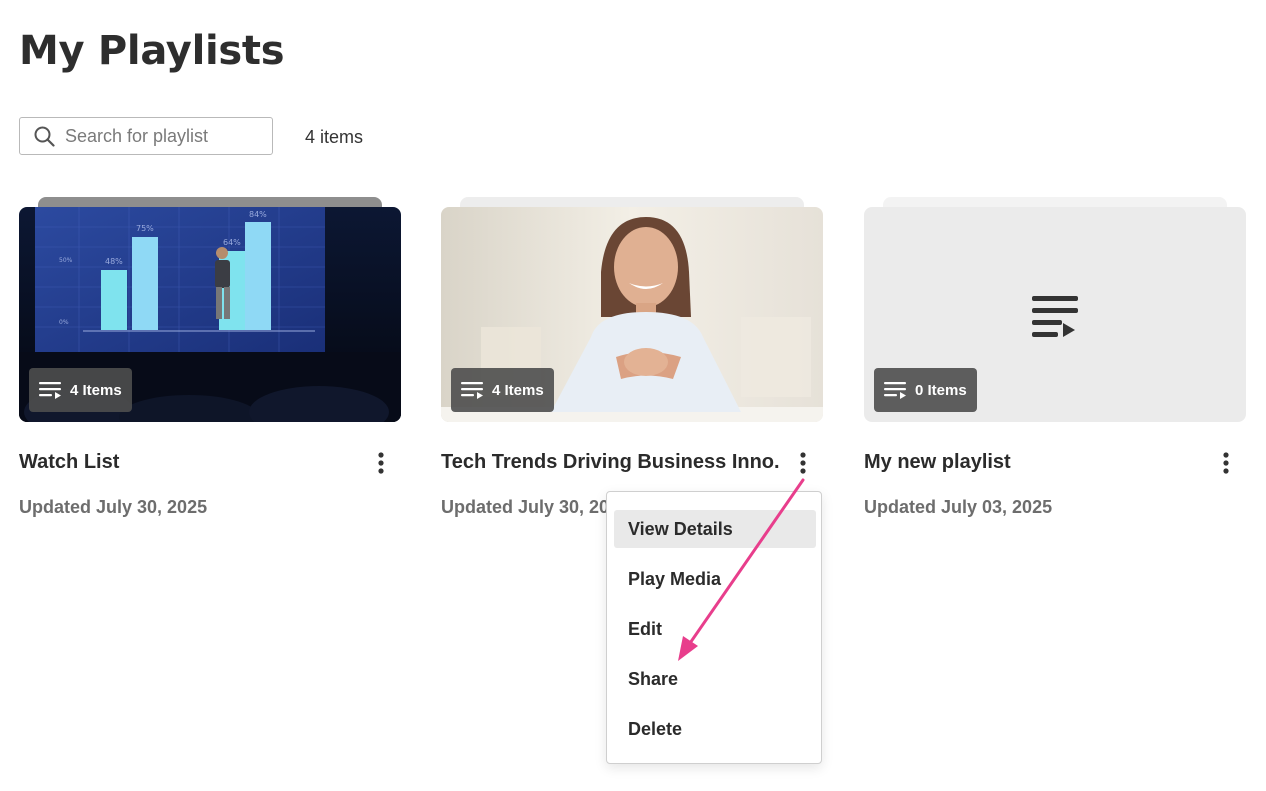  I want to click on playlist-title: My new playlist, so click(1034, 462).